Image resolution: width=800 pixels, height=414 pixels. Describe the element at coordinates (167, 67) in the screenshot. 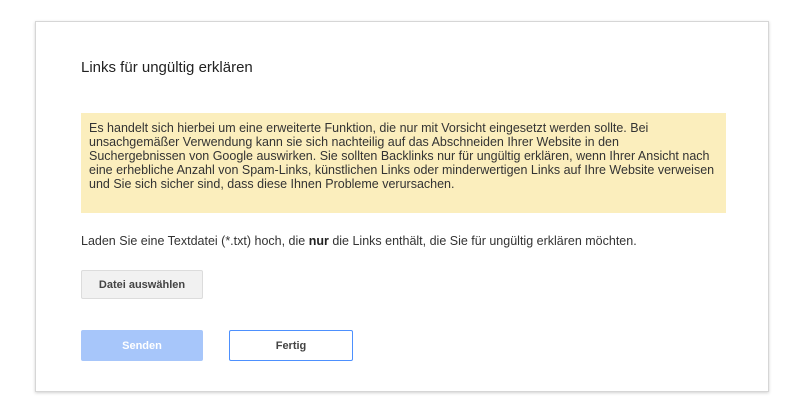

I see `dialog-title: Links für ungültig erklären` at that location.